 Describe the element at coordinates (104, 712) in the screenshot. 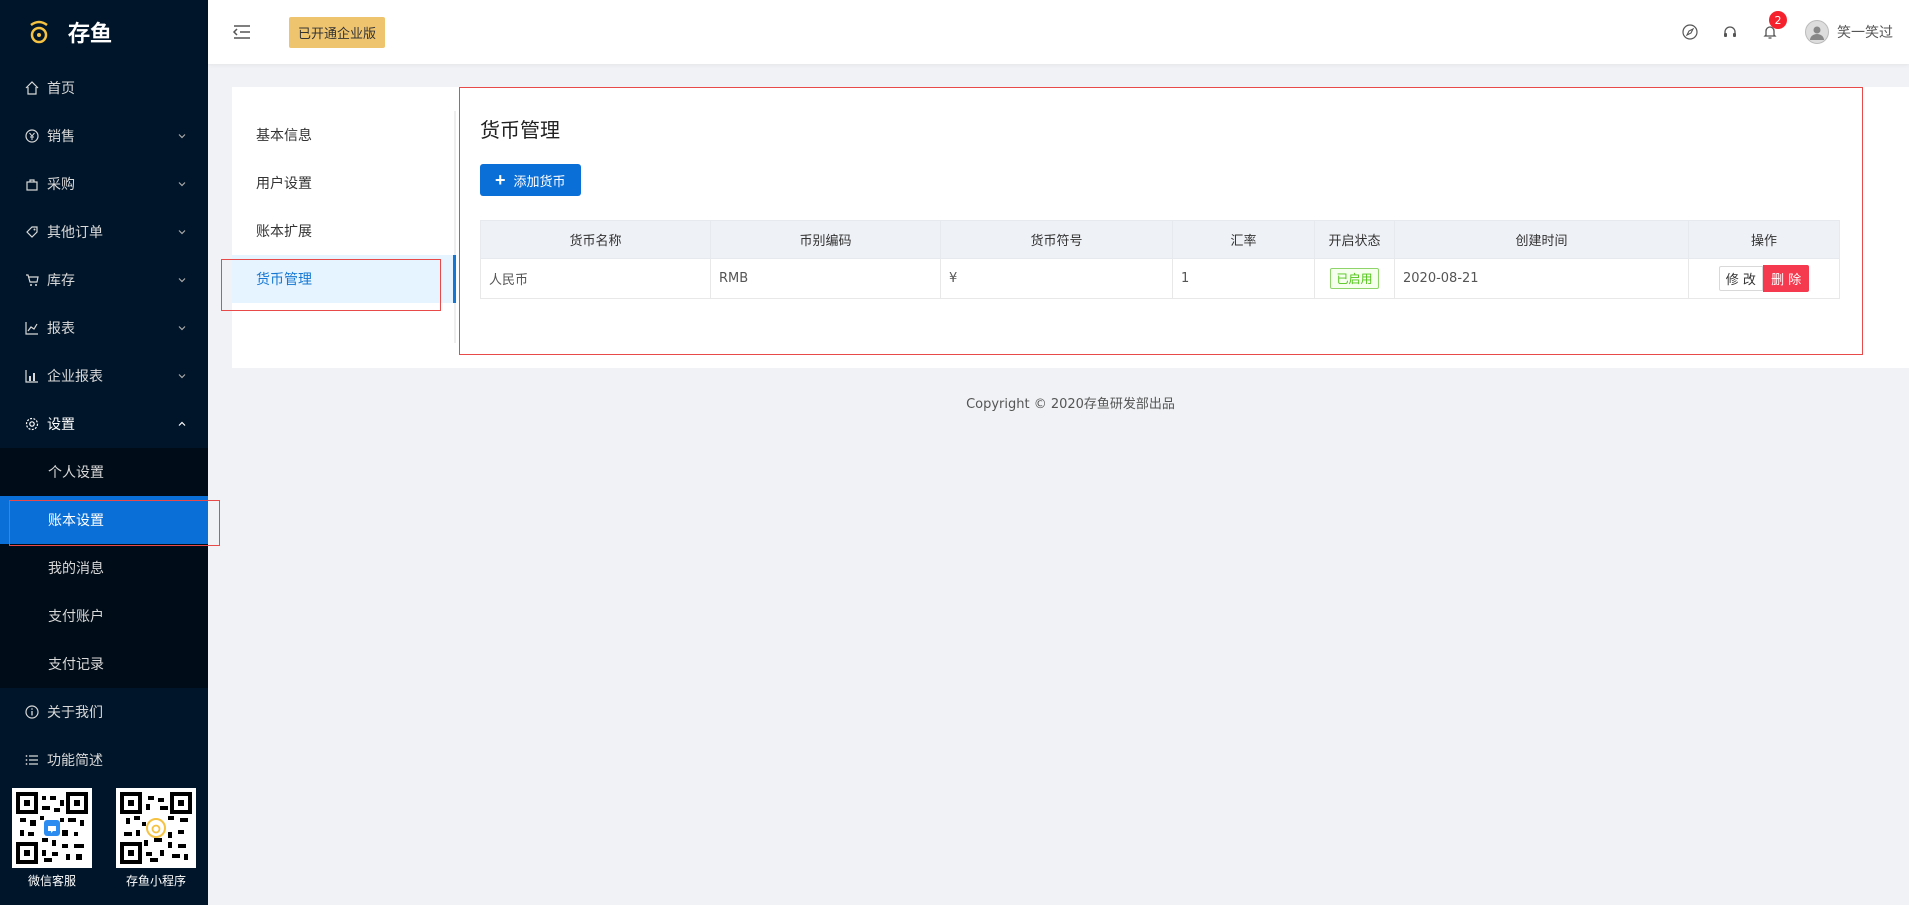

I see `sidebar-item-about: 关于我们` at that location.